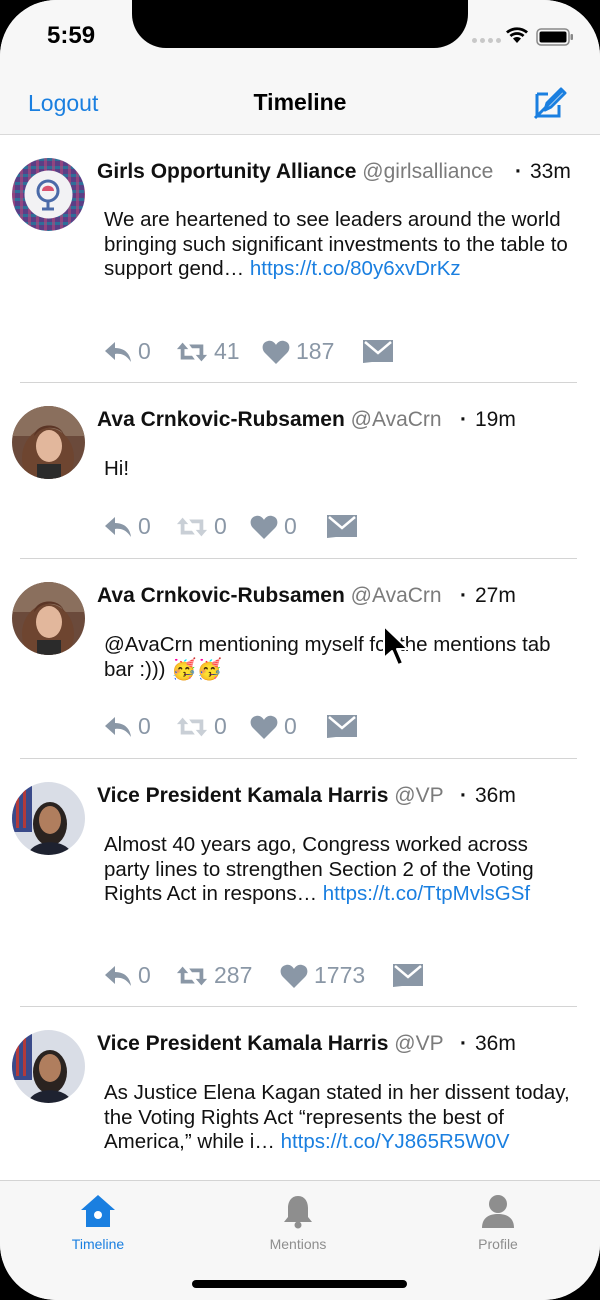  Describe the element at coordinates (486, 40) in the screenshot. I see `signal-icon` at that location.